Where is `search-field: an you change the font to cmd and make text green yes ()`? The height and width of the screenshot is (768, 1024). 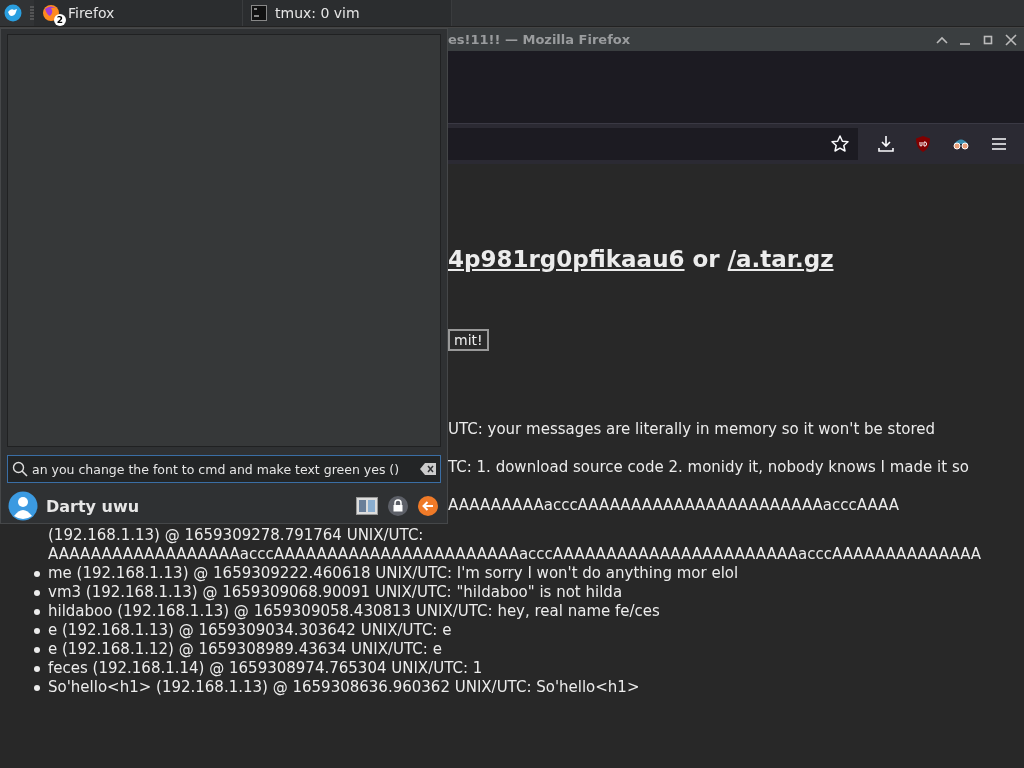 search-field: an you change the font to cmd and make text green yes () is located at coordinates (224, 469).